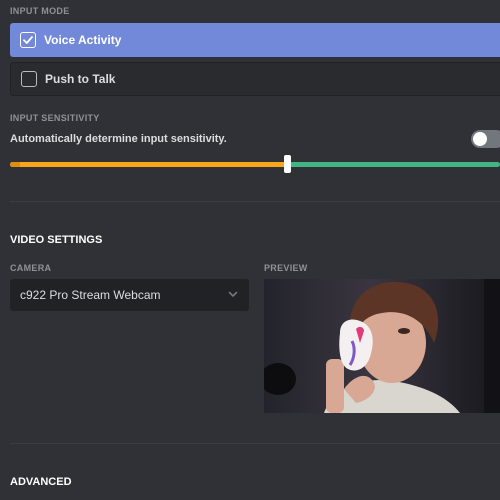  Describe the element at coordinates (15, 164) in the screenshot. I see `sensitivity-slider-start` at that location.